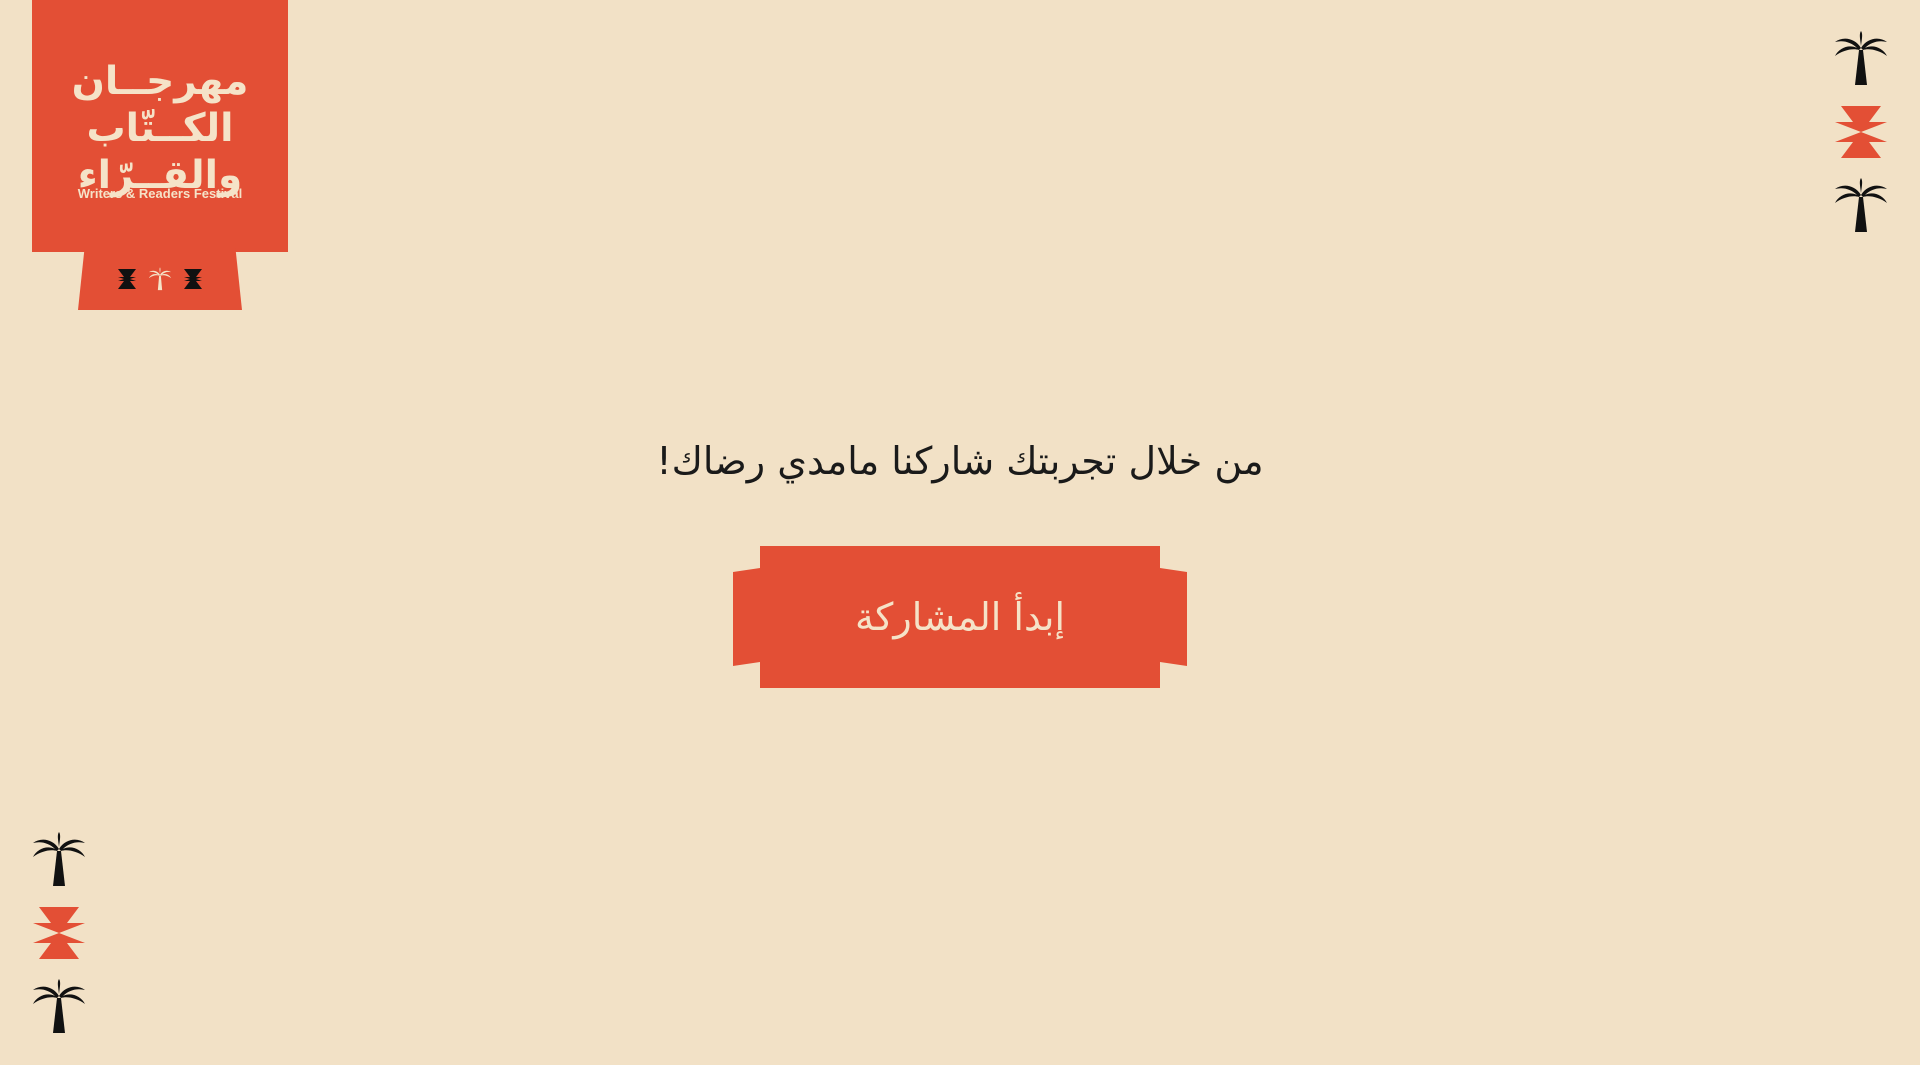 This screenshot has height=1065, width=1920. What do you see at coordinates (160, 81) in the screenshot?
I see `logo-arabic-line: مهرجــان` at bounding box center [160, 81].